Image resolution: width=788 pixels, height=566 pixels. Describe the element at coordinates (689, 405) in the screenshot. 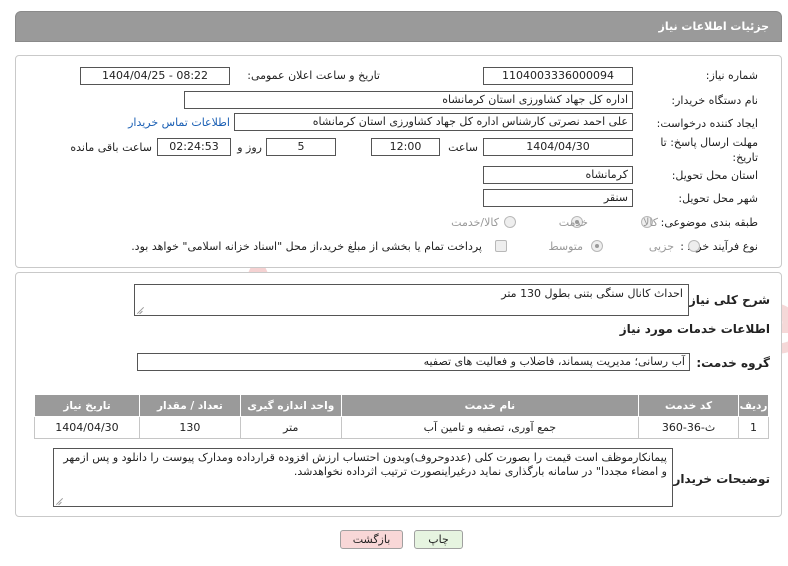

I see `col-code-header: کد خدمت` at that location.